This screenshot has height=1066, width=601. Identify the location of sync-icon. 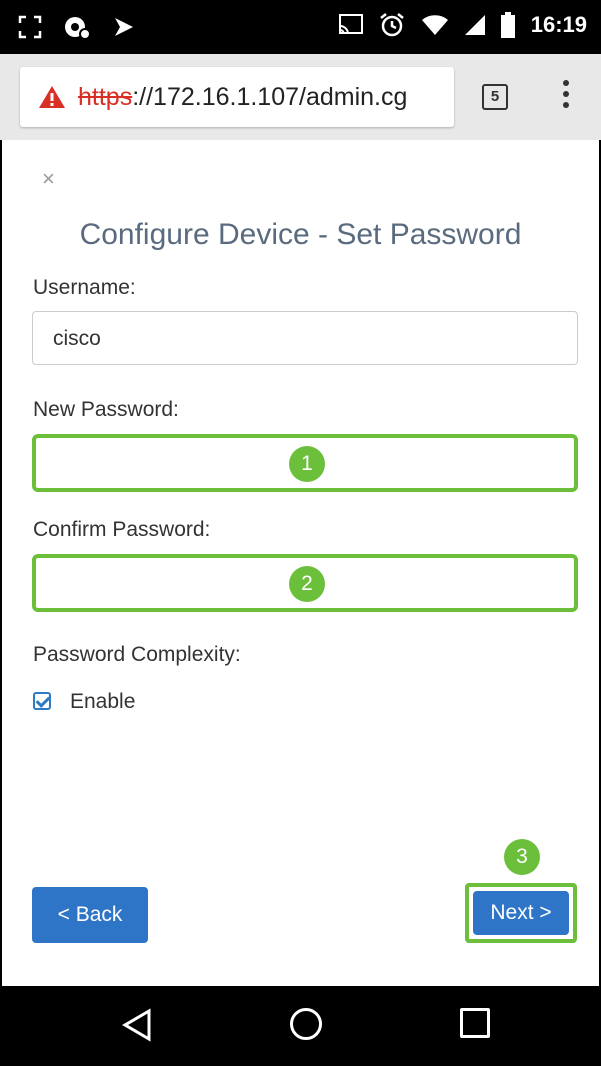
(78, 28).